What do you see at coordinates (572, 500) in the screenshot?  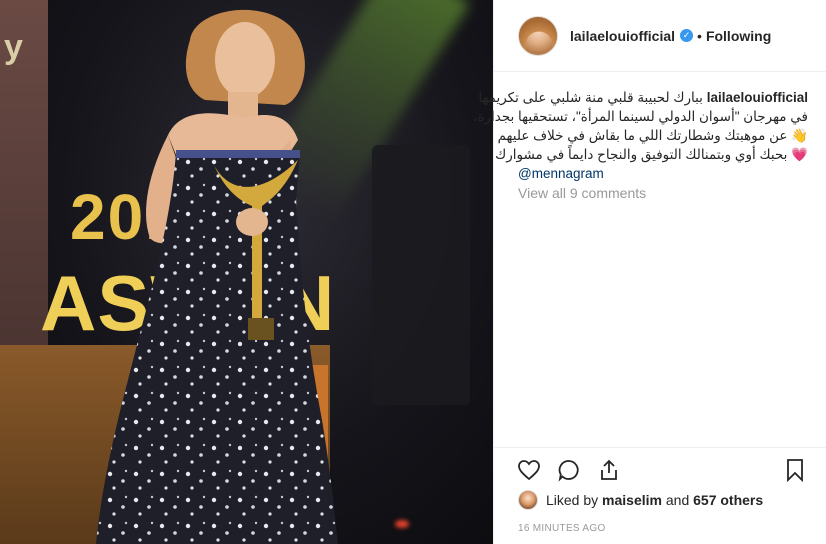 I see `likes-prefix: Liked by` at bounding box center [572, 500].